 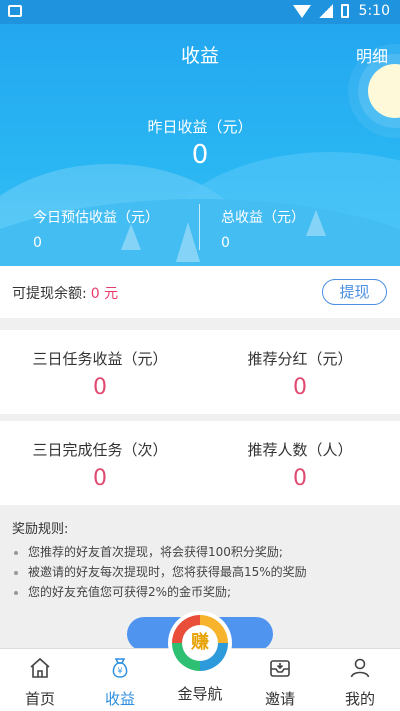 I want to click on tab-label: 我的, so click(x=359, y=699).